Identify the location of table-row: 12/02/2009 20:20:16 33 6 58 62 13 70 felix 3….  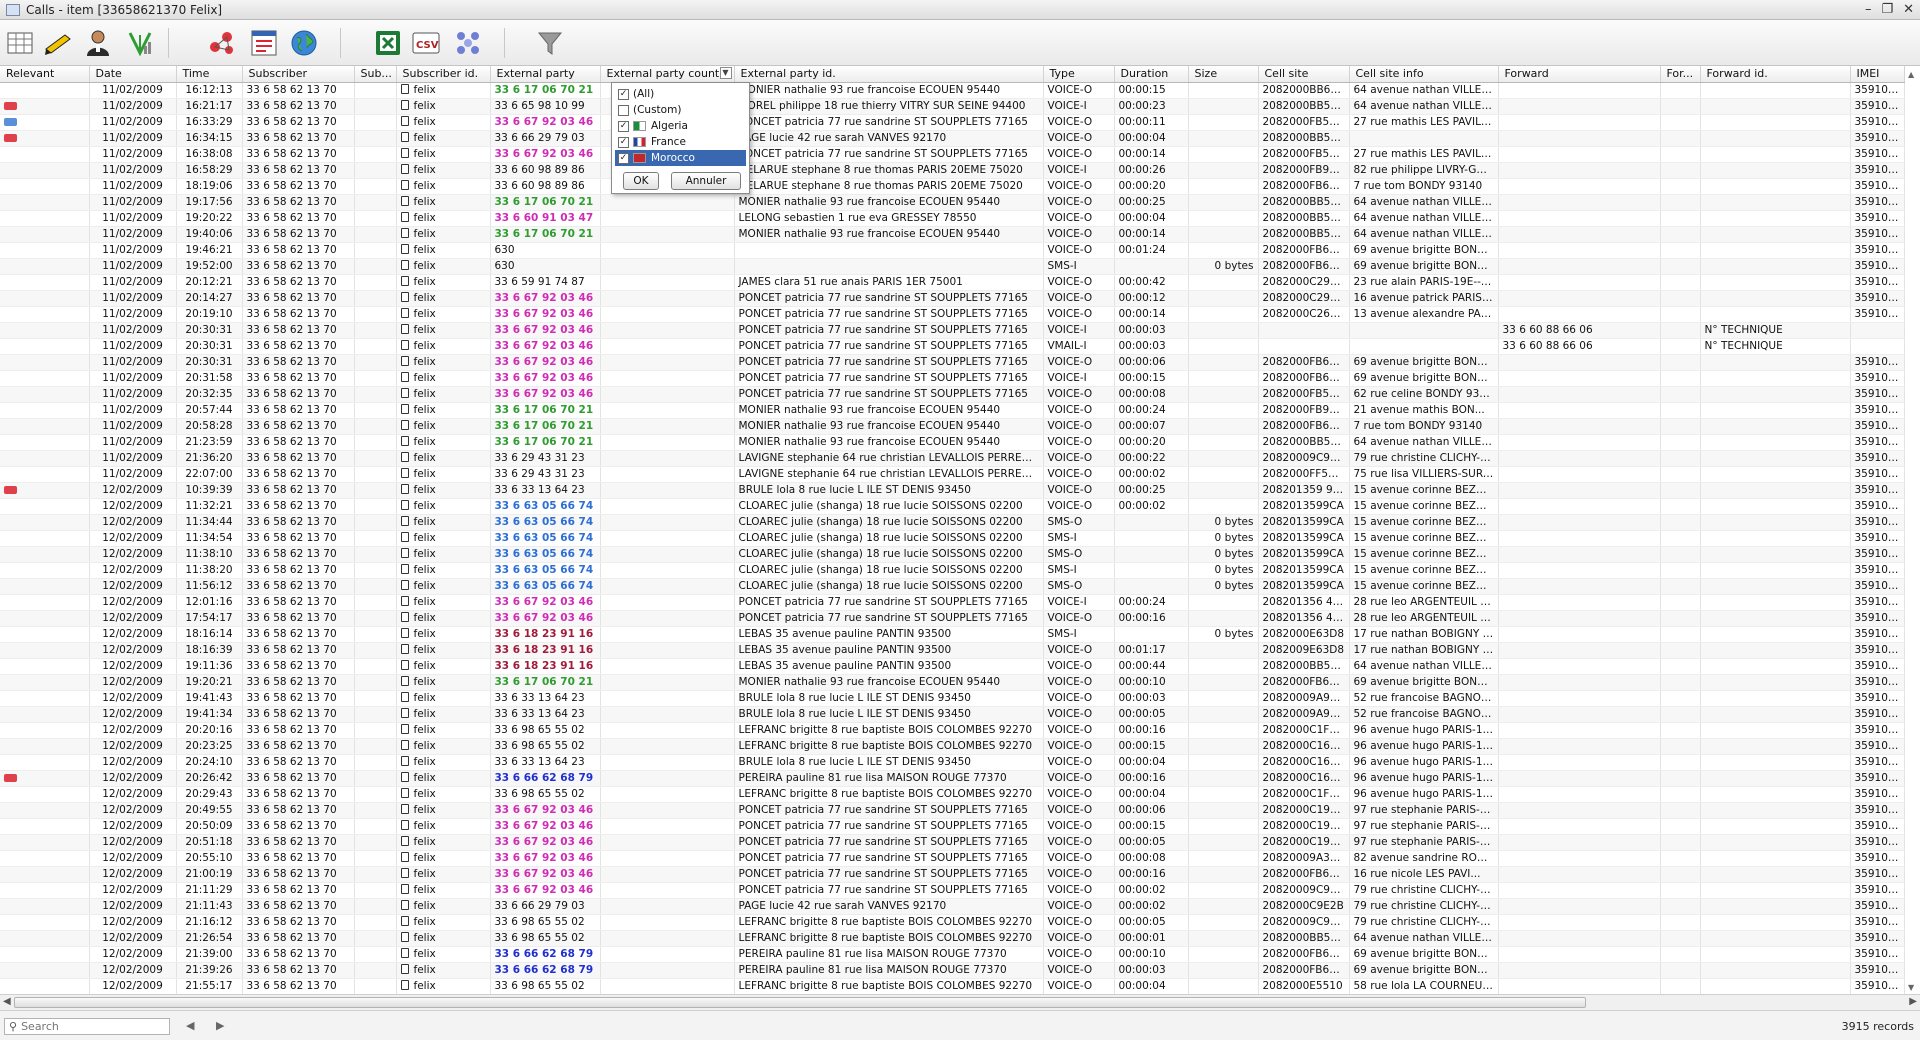
(952, 730).